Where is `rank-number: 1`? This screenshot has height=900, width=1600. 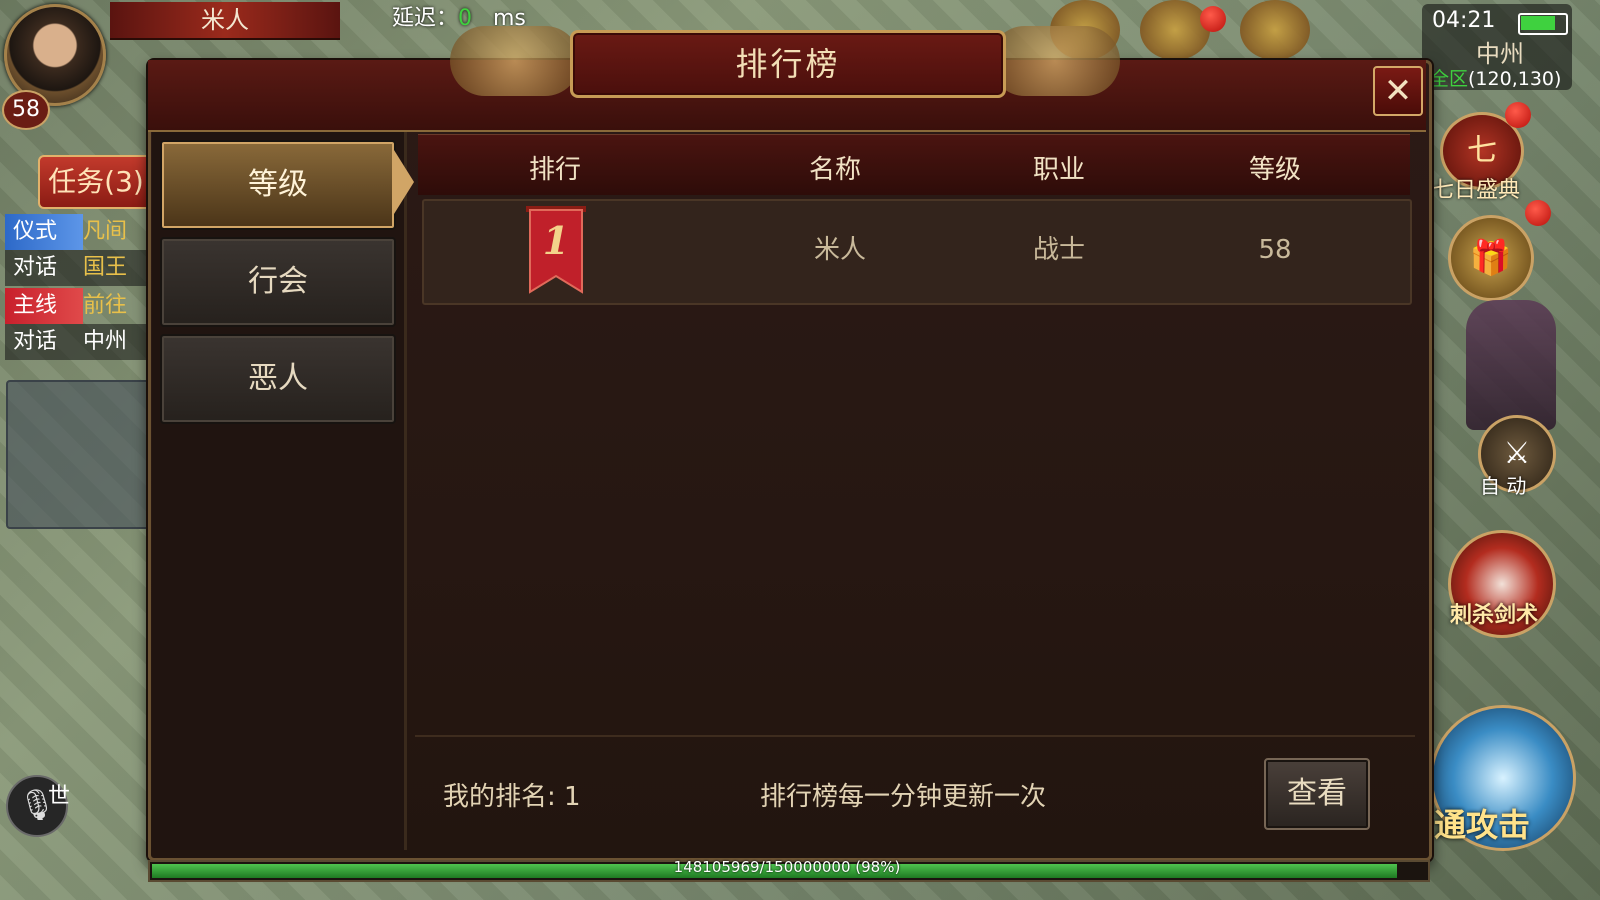 rank-number: 1 is located at coordinates (556, 240).